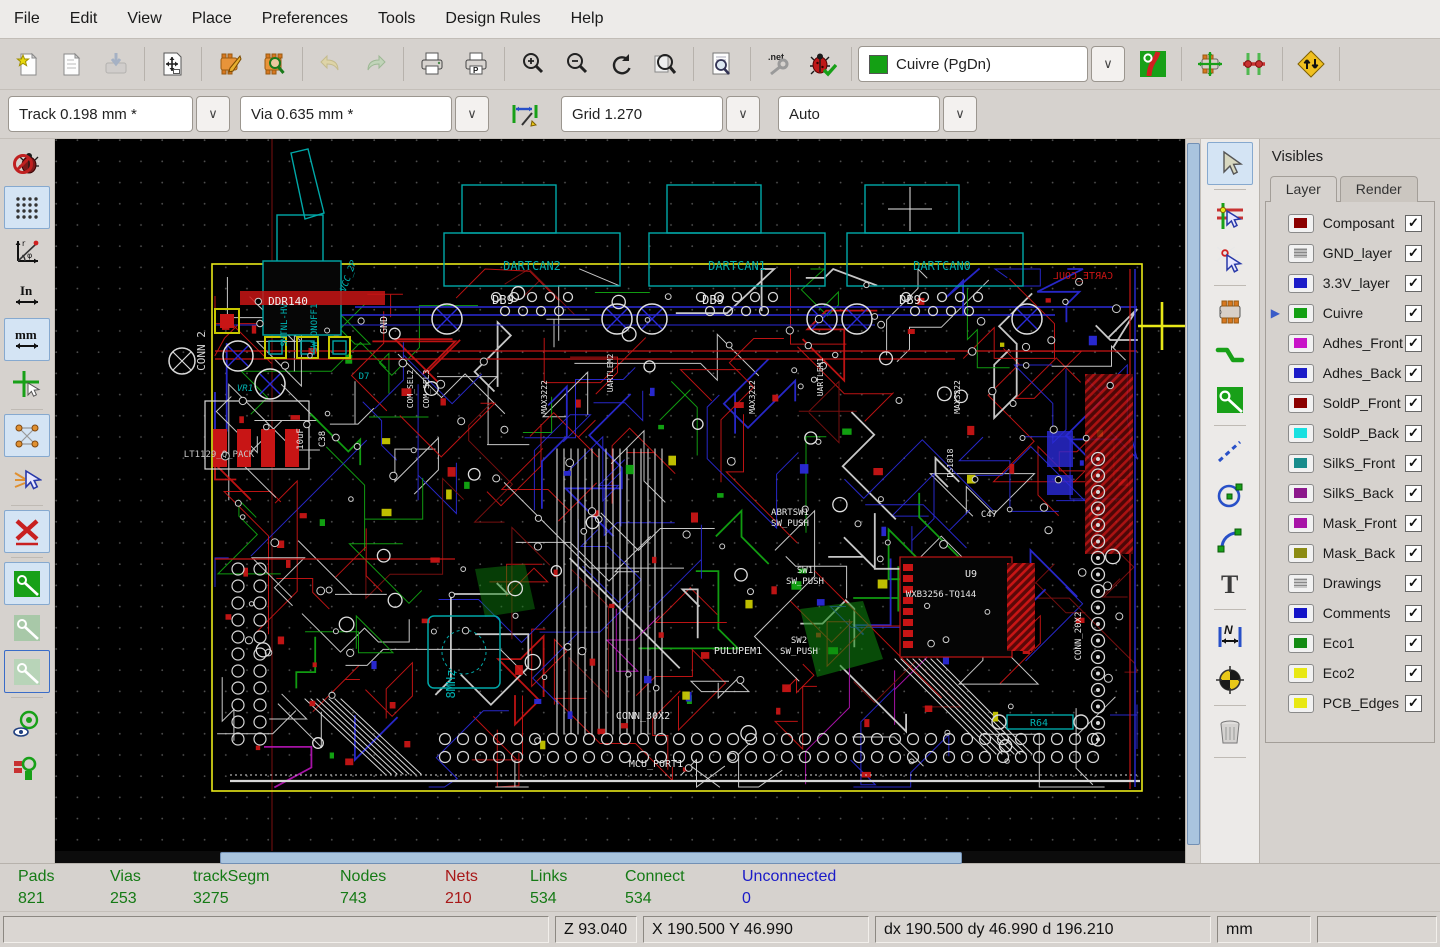  What do you see at coordinates (587, 19) in the screenshot?
I see `menu-help: Help` at bounding box center [587, 19].